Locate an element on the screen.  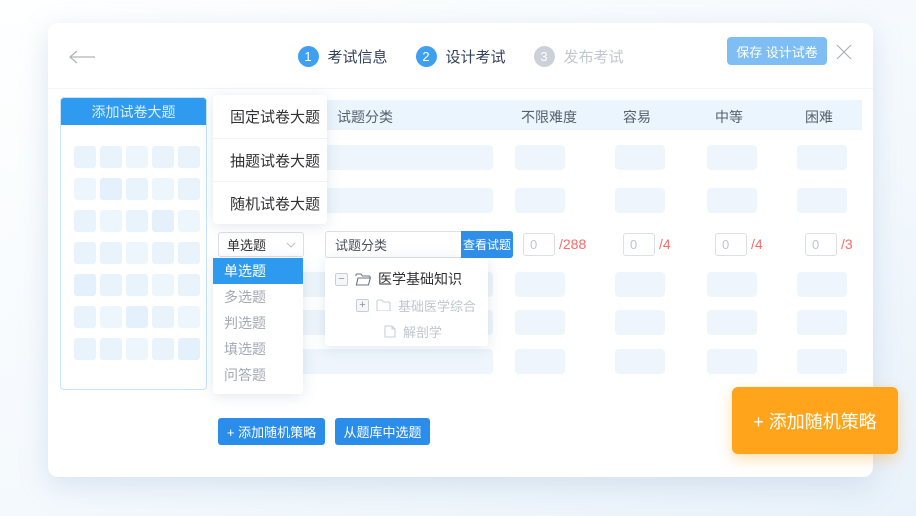
step-number-badge: 2 is located at coordinates (426, 56).